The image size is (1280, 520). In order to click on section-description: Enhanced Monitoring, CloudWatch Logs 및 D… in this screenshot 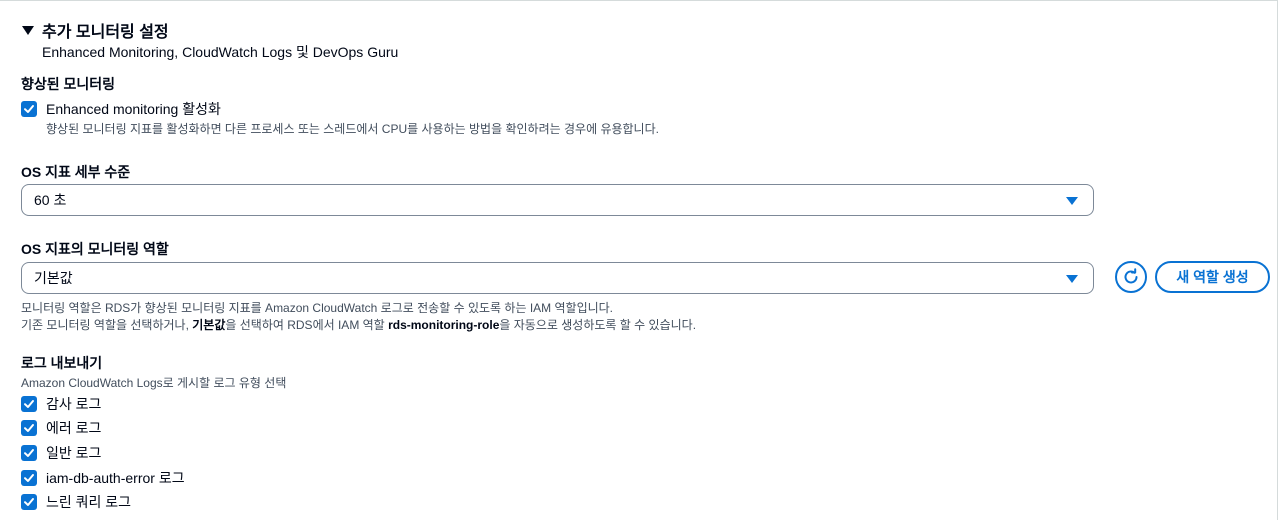, I will do `click(220, 52)`.